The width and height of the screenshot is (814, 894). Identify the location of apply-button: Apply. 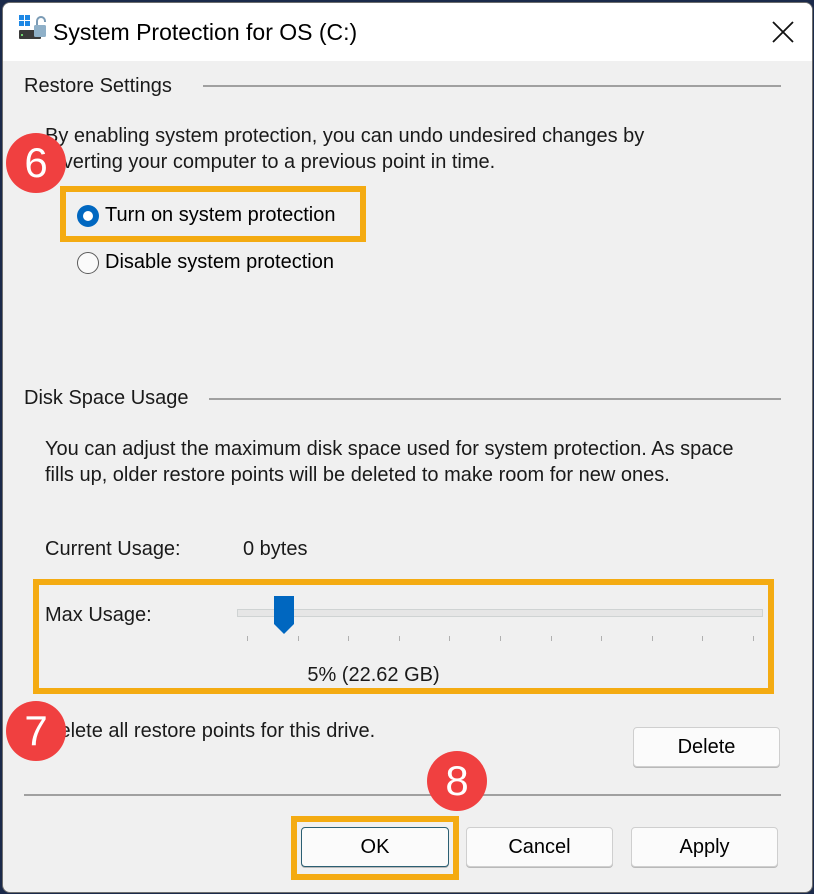
(704, 847).